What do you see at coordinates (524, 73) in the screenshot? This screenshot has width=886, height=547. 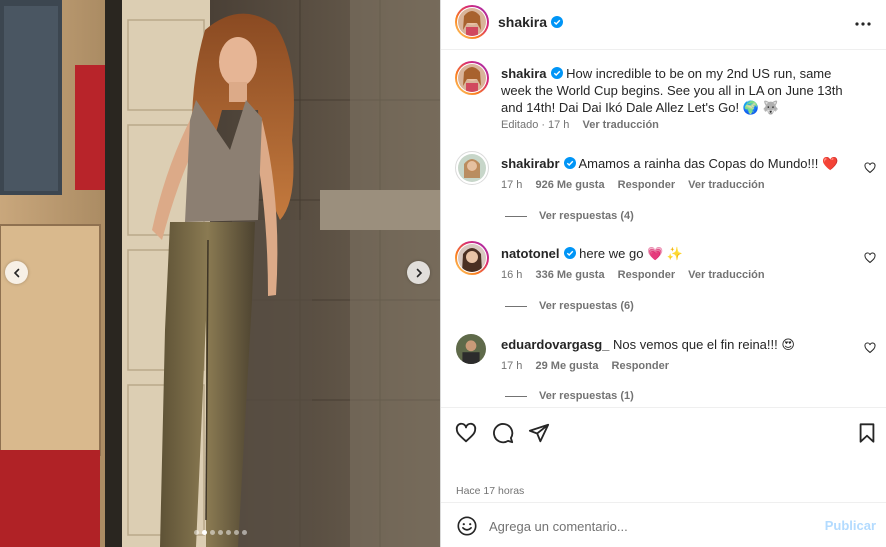 I see `caption-username: shakira` at bounding box center [524, 73].